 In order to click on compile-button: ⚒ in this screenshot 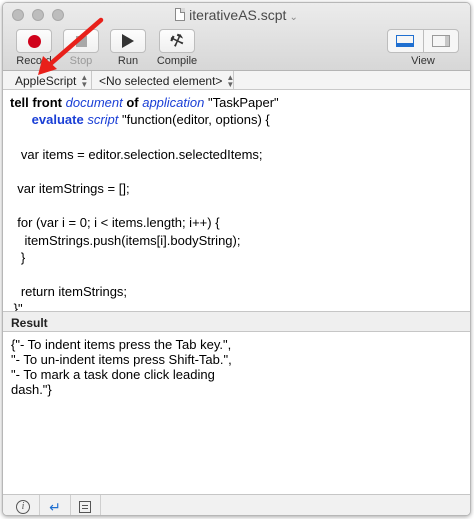, I will do `click(177, 41)`.